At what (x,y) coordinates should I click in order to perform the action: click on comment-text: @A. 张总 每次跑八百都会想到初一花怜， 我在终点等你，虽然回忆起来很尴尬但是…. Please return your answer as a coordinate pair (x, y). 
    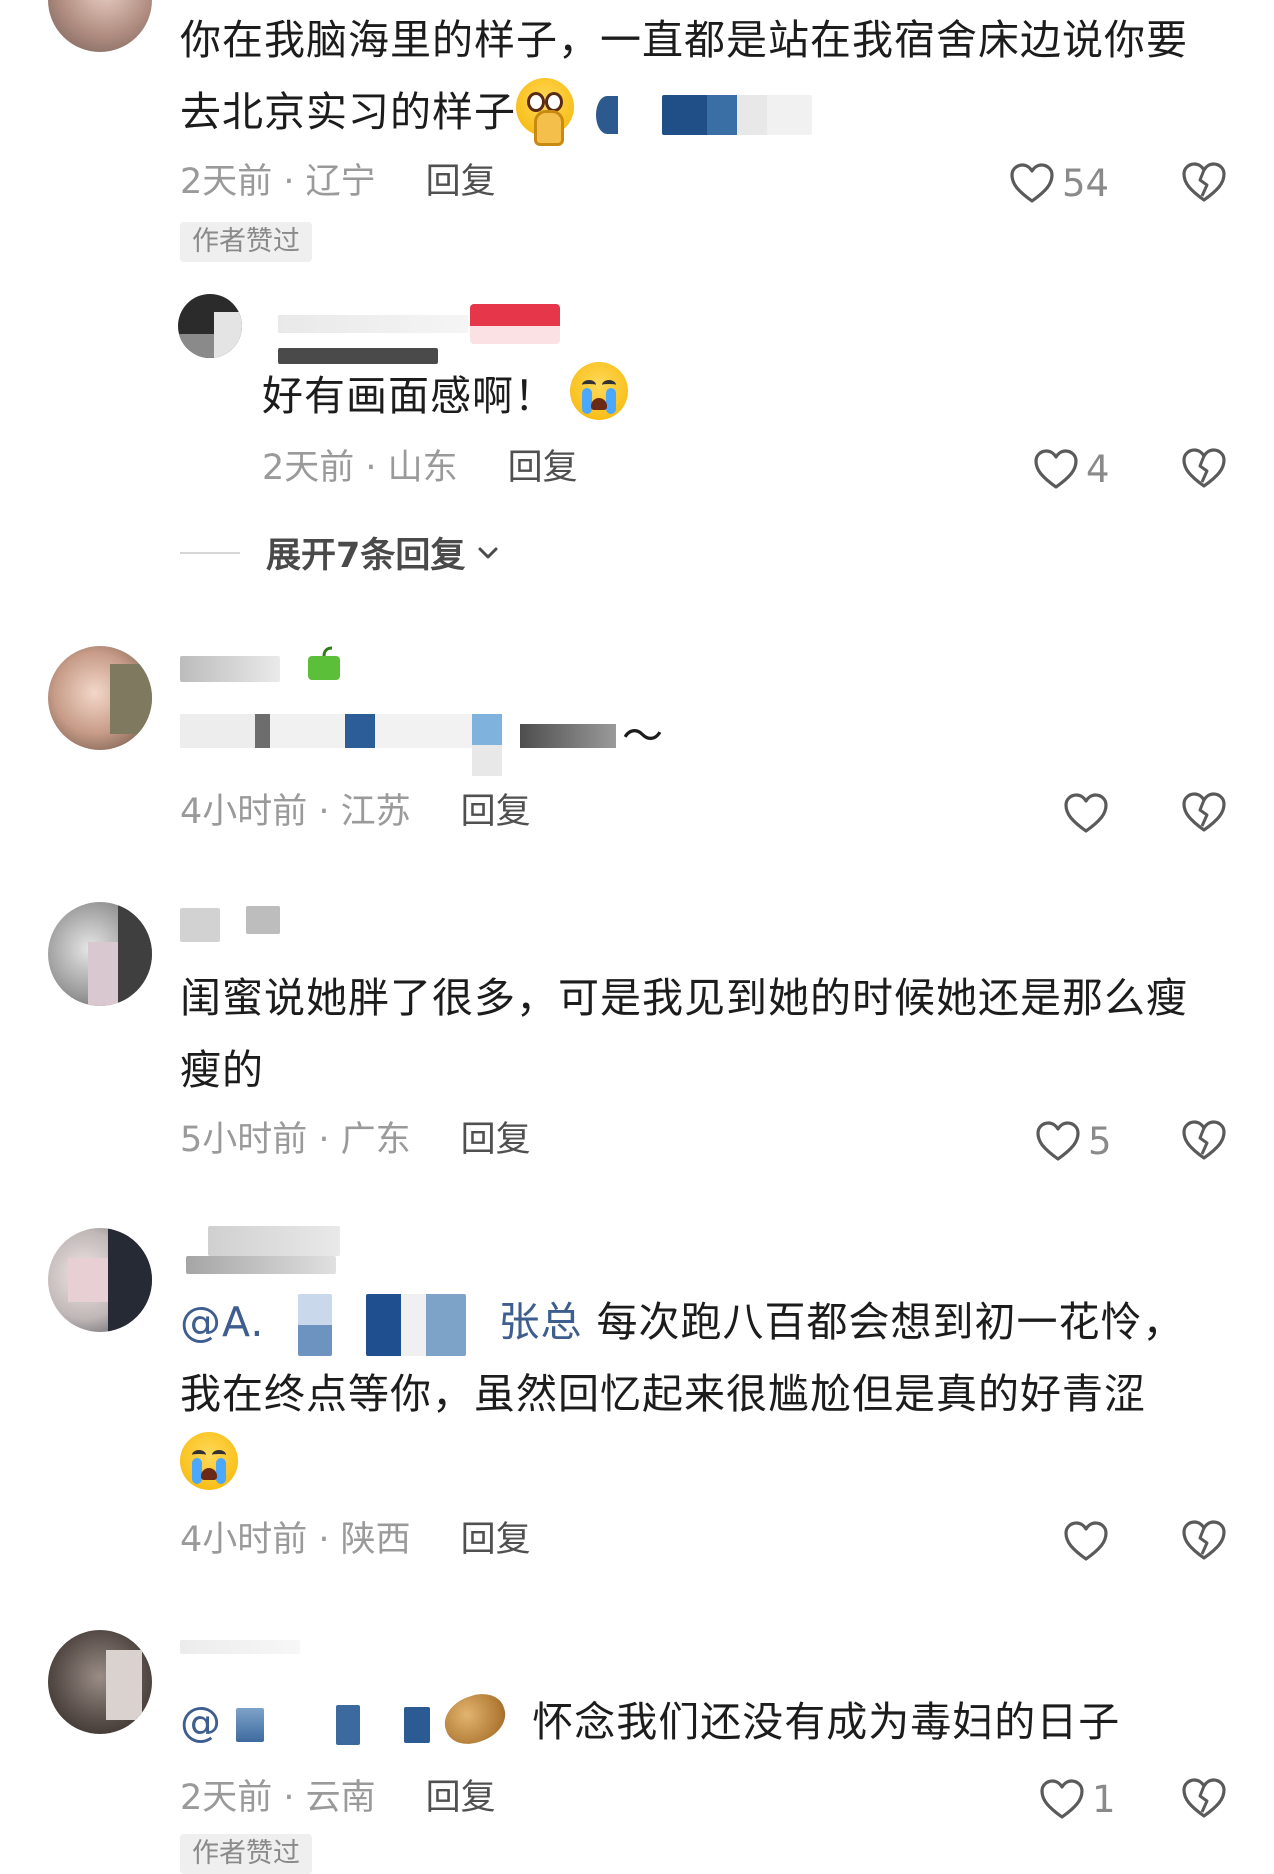
    Looking at the image, I should click on (710, 1394).